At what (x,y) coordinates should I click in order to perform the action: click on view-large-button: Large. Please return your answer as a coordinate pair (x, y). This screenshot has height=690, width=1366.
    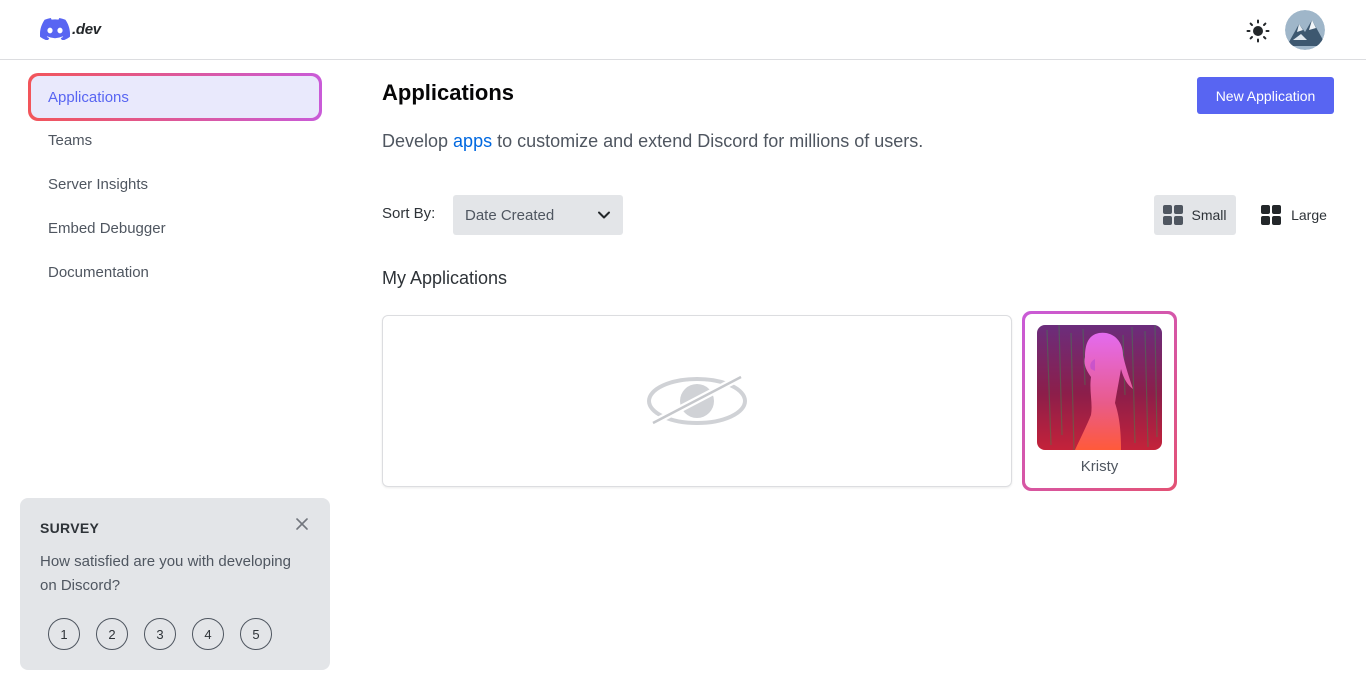
    Looking at the image, I should click on (1294, 215).